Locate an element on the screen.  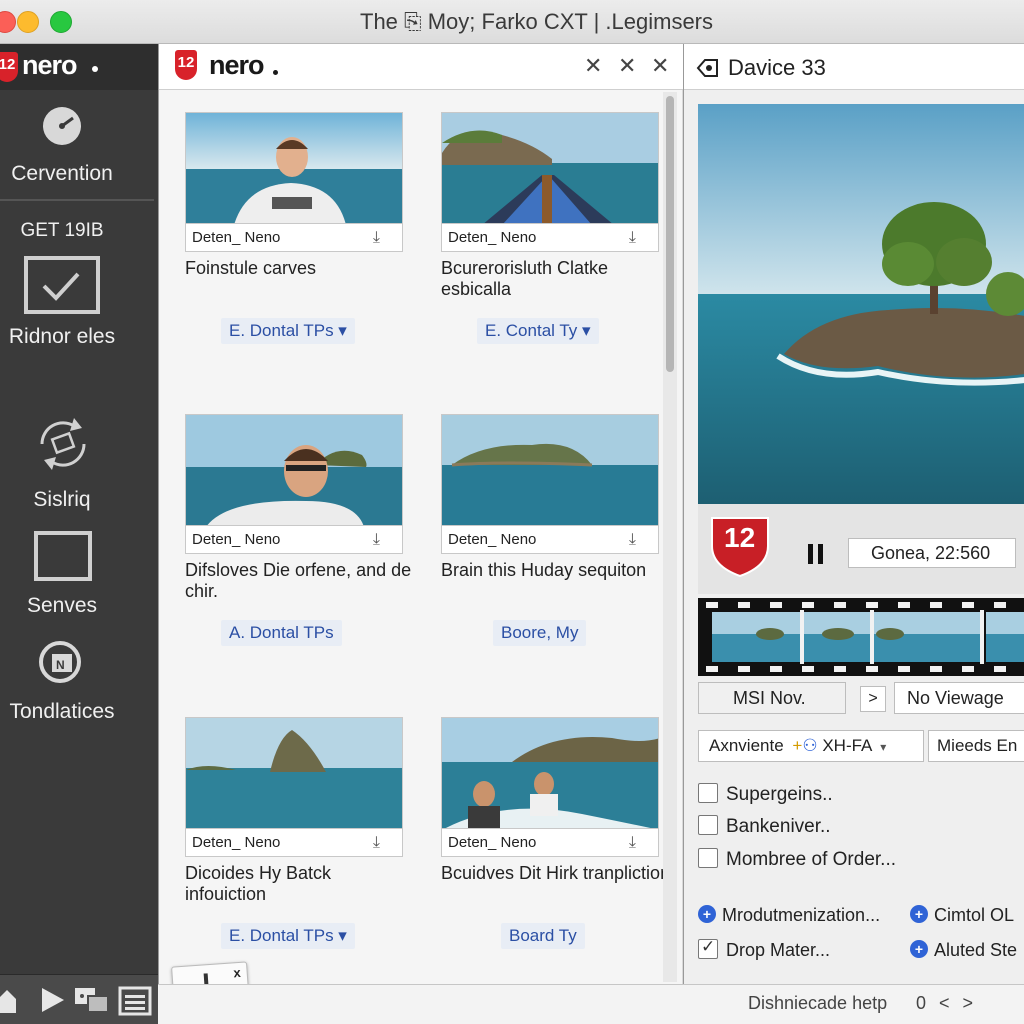
close-window-button is located at coordinates (8, 22).